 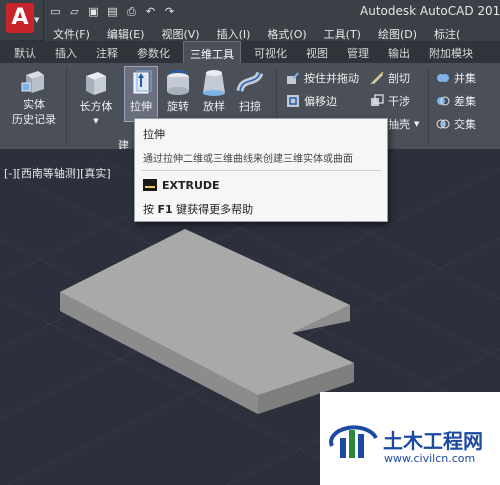 What do you see at coordinates (150, 185) in the screenshot?
I see `command-line-icon` at bounding box center [150, 185].